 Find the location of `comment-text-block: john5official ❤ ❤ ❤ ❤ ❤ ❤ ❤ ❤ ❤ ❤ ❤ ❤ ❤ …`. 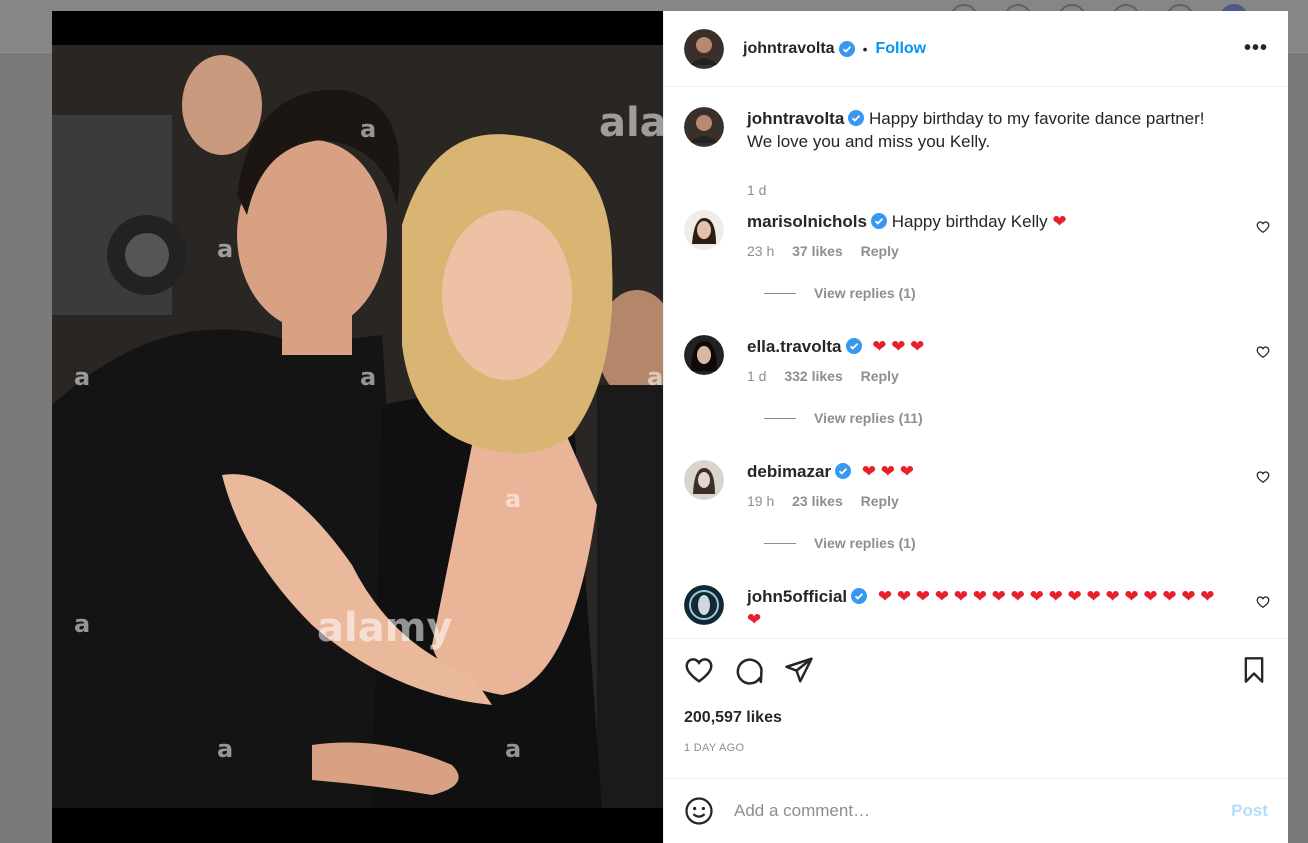

comment-text-block: john5official ❤ ❤ ❤ ❤ ❤ ❤ ❤ ❤ ❤ ❤ ❤ ❤ ❤ … is located at coordinates (988, 608).